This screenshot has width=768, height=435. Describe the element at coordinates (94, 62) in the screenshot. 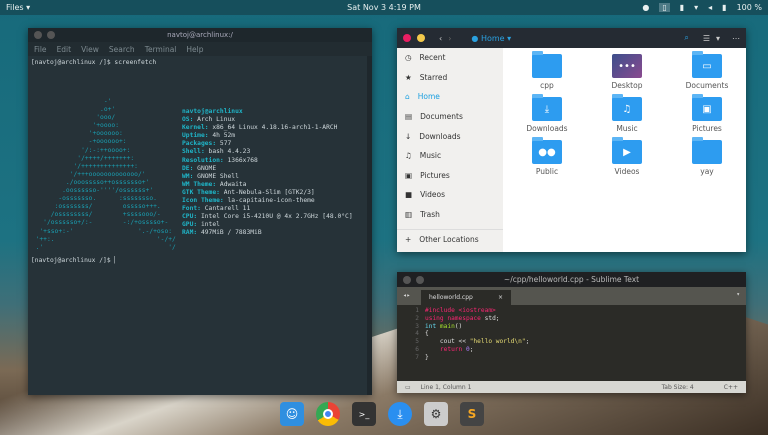

I see `command-line: [navtoj@archlinux /]$ screenfetch` at that location.